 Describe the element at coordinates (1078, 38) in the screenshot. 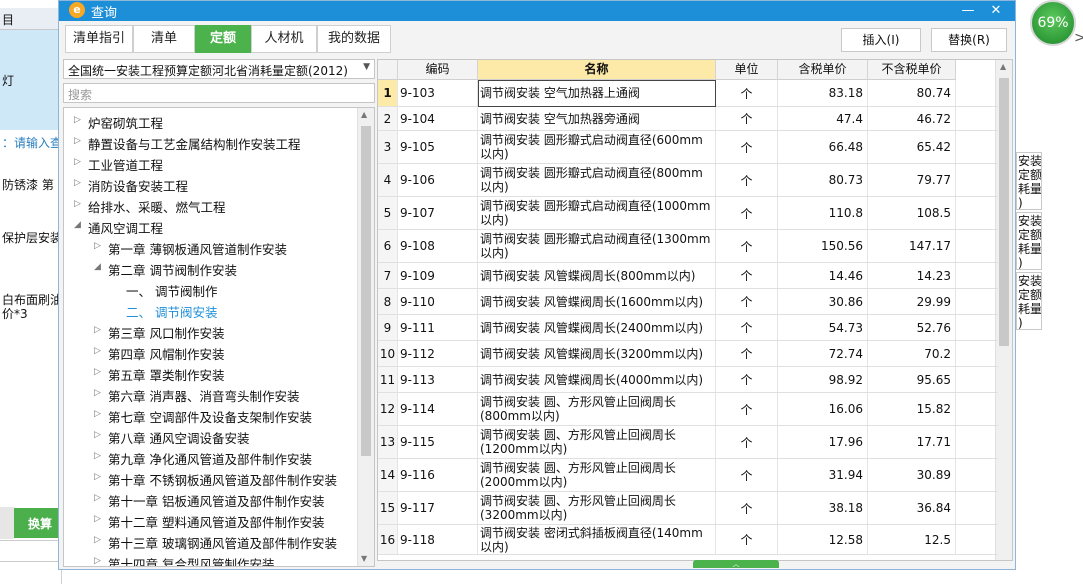

I see `chevron-right-icon: >` at that location.